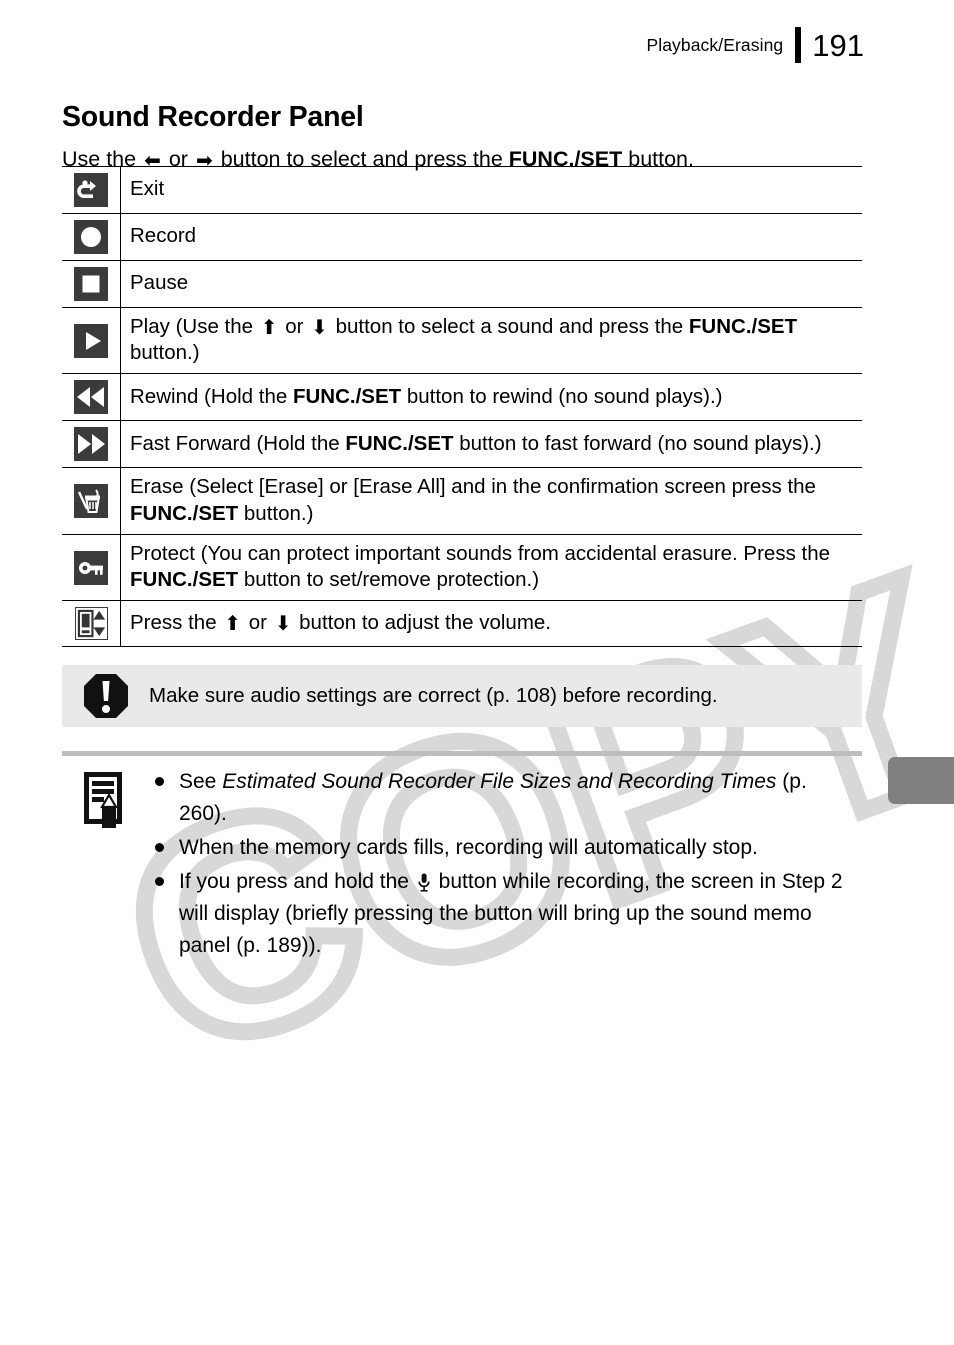 Image resolution: width=954 pixels, height=1345 pixels. What do you see at coordinates (159, 283) in the screenshot?
I see `text-run: Pause` at bounding box center [159, 283].